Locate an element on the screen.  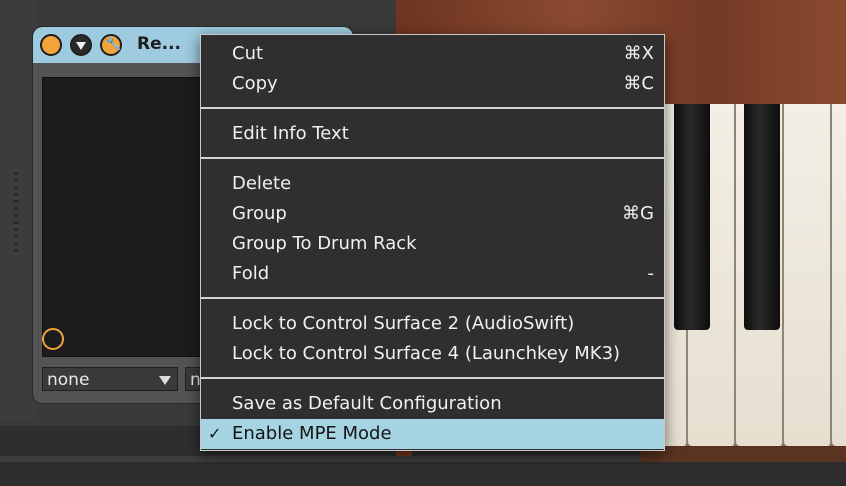
fold-toggle-button is located at coordinates (81, 45).